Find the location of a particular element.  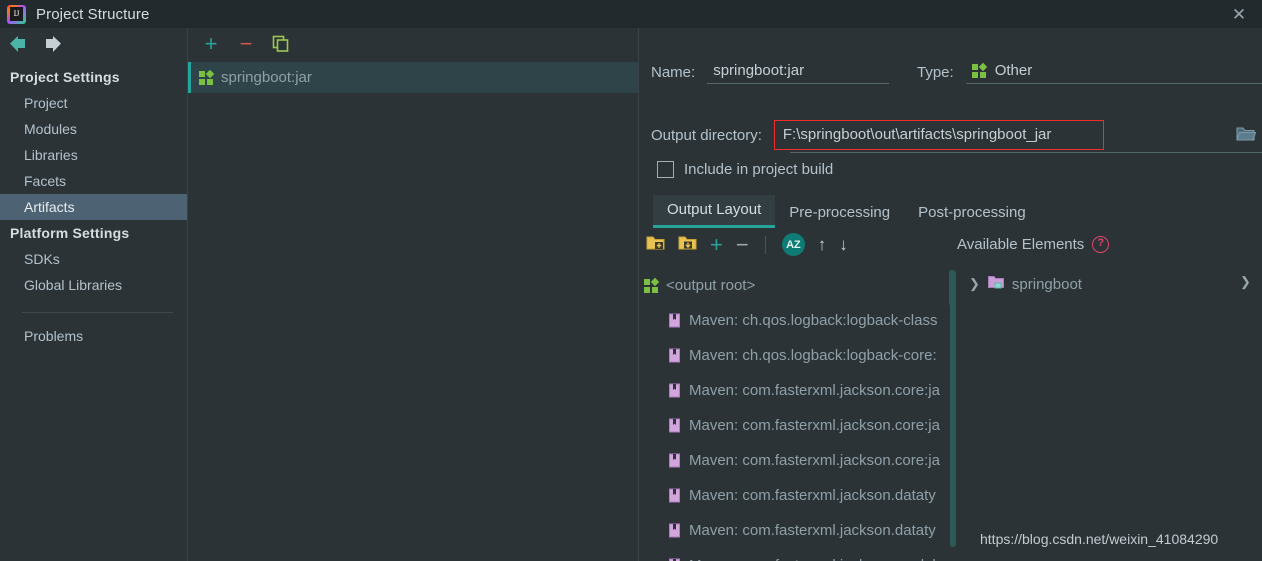

close-icon: ✕ is located at coordinates (1239, 14).